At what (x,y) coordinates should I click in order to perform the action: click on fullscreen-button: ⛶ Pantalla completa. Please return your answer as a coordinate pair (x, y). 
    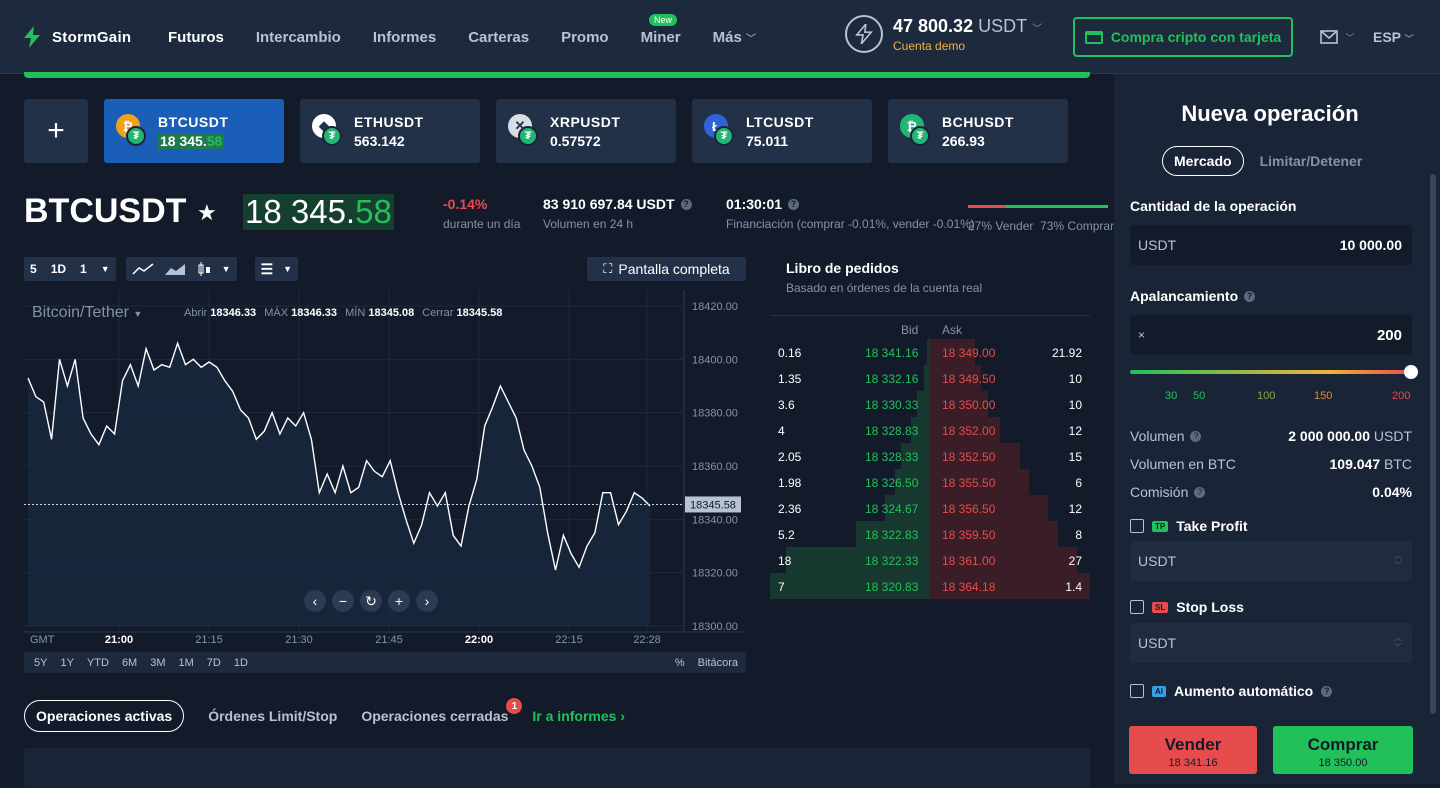
    Looking at the image, I should click on (666, 269).